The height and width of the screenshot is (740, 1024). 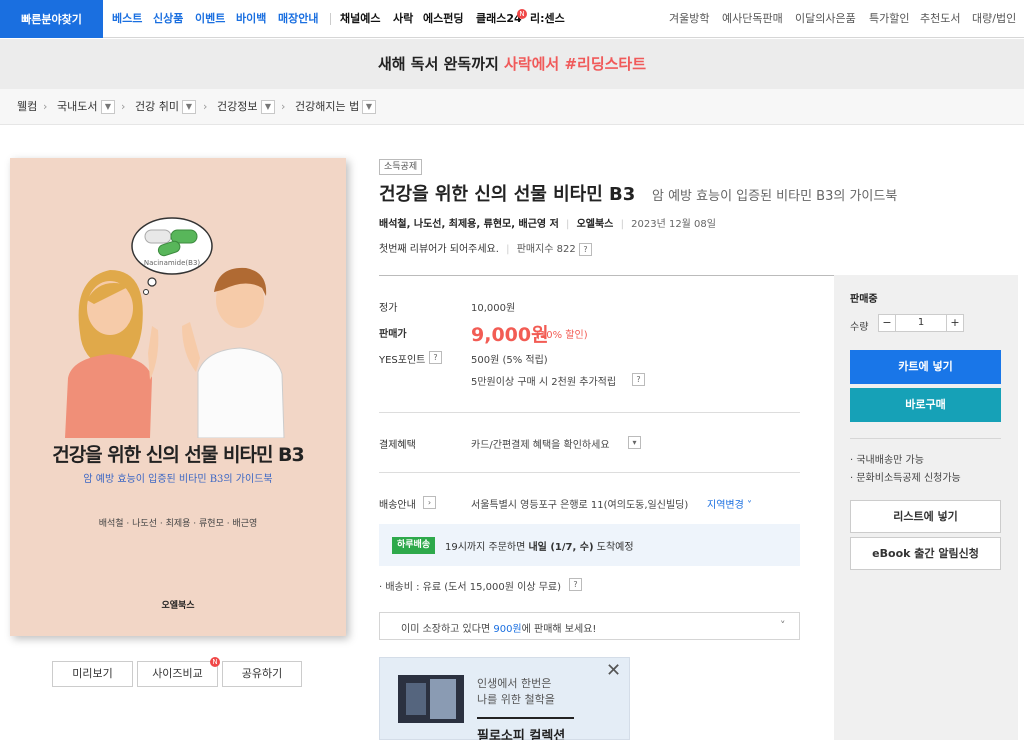 I want to click on delivery-estimate-box: 하루배송 19시까지 주문하면 내일 (1/7, 수) 도착예정, so click(x=589, y=545).